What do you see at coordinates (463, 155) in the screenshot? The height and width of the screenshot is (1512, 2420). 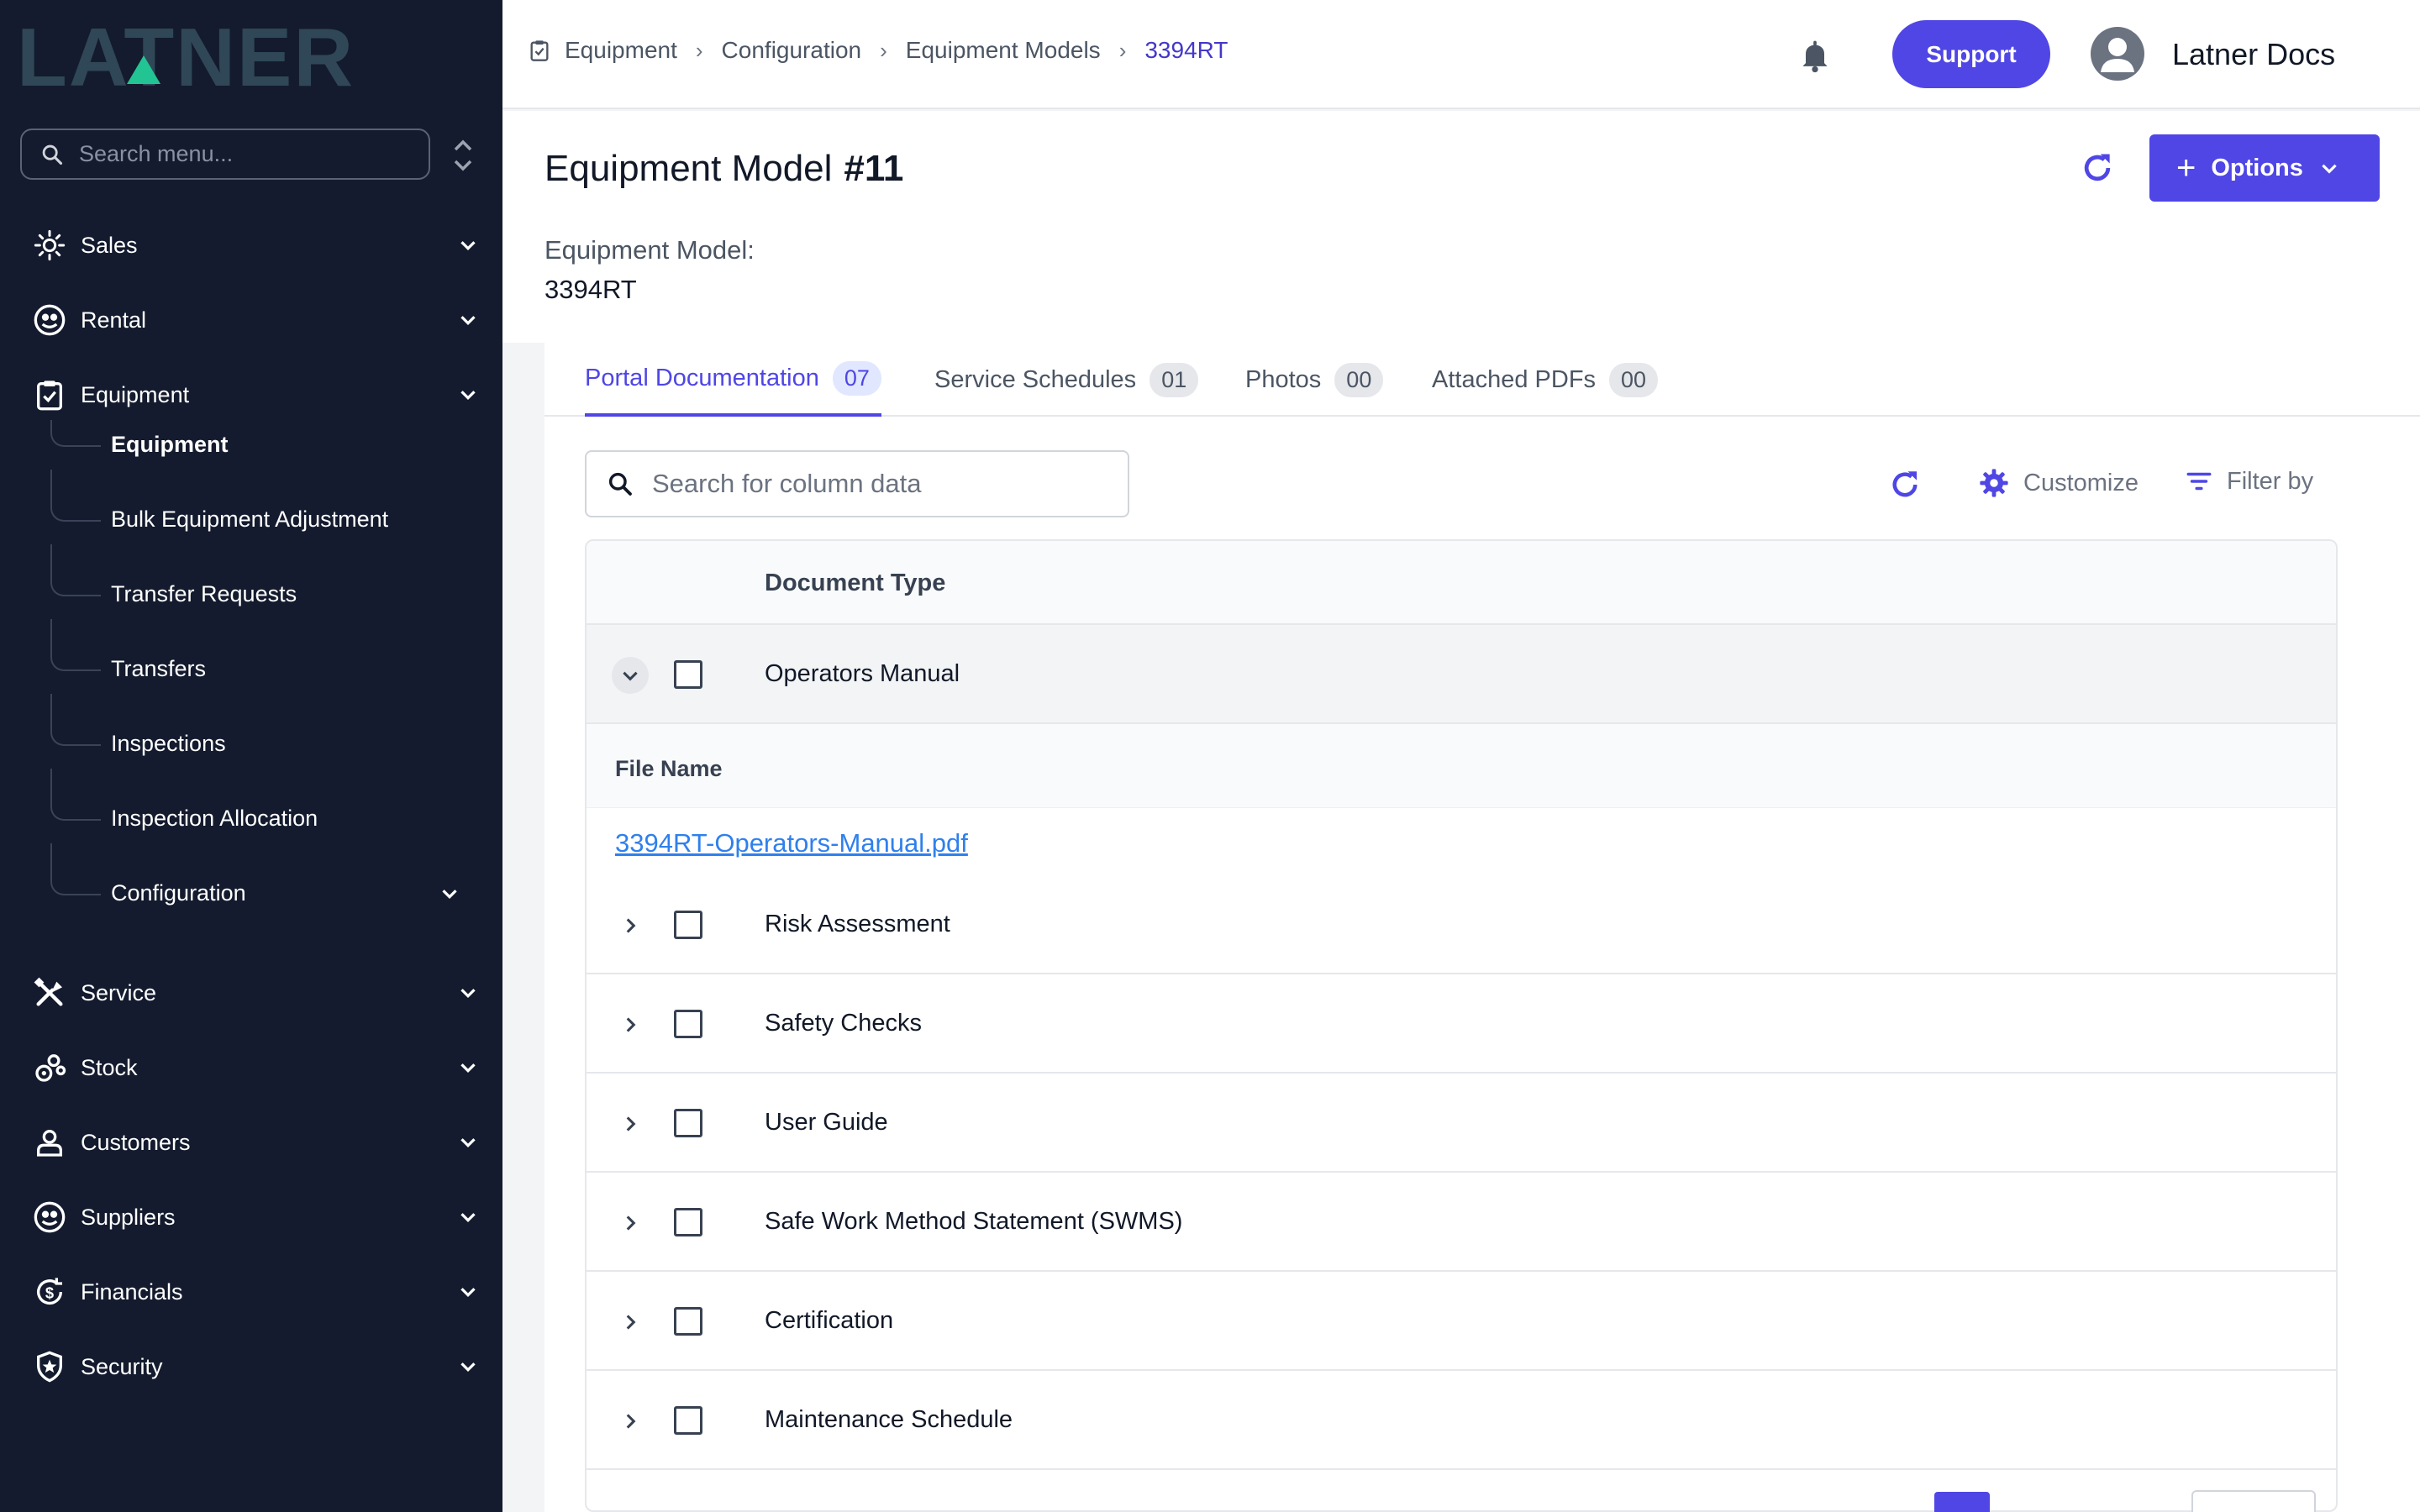 I see `collapse-sidebar-icon` at bounding box center [463, 155].